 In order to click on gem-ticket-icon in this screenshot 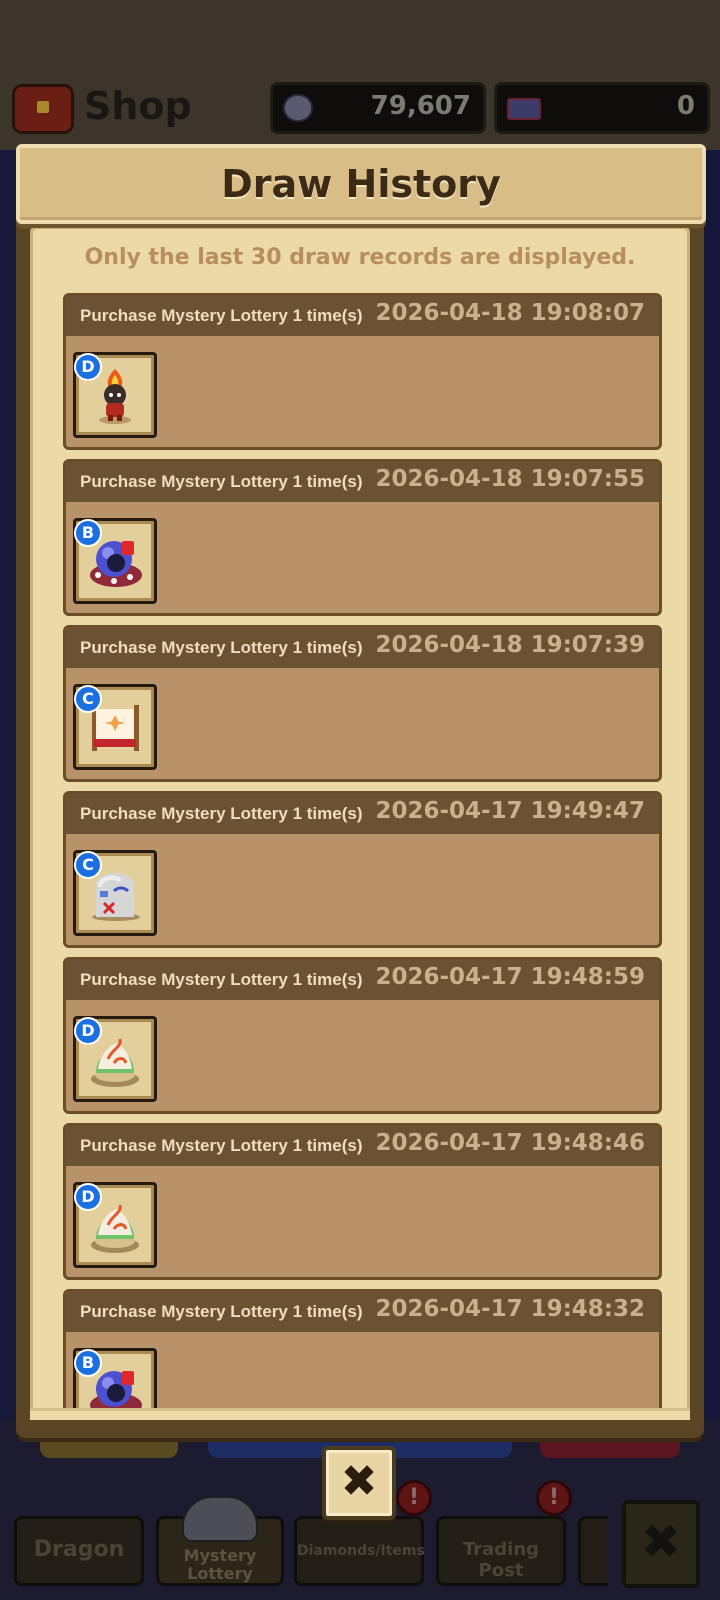, I will do `click(524, 109)`.